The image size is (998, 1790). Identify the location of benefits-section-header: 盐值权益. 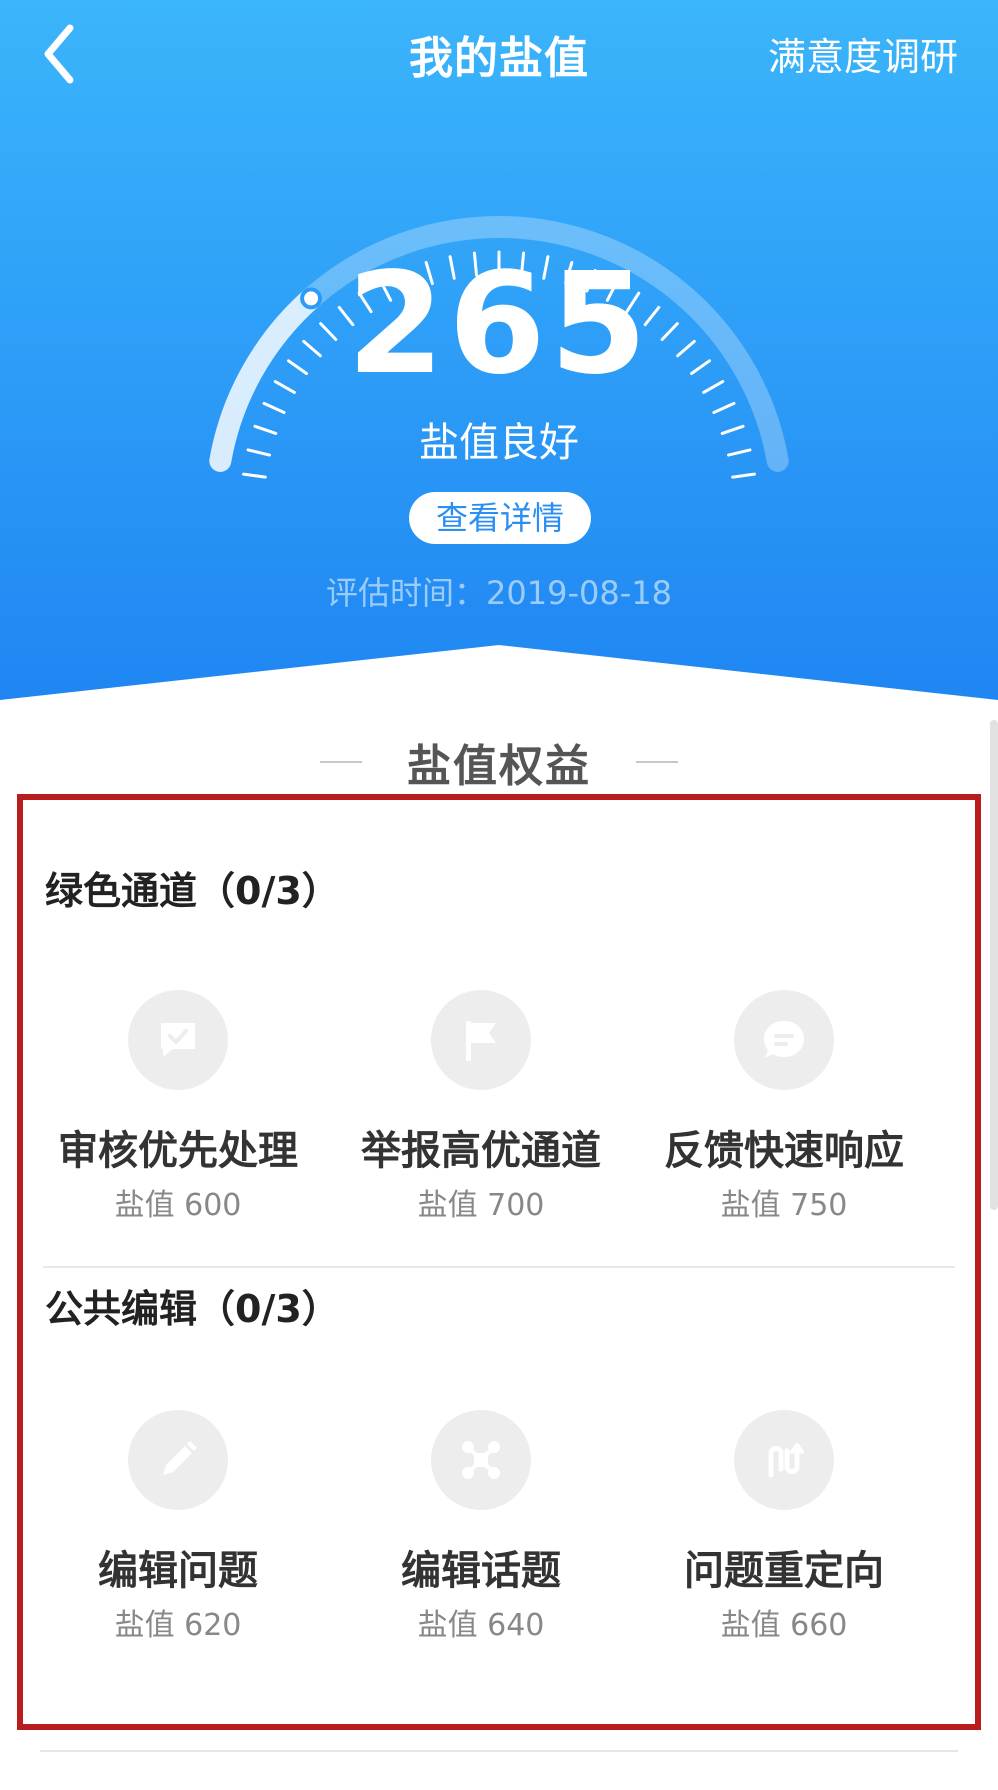
(499, 761).